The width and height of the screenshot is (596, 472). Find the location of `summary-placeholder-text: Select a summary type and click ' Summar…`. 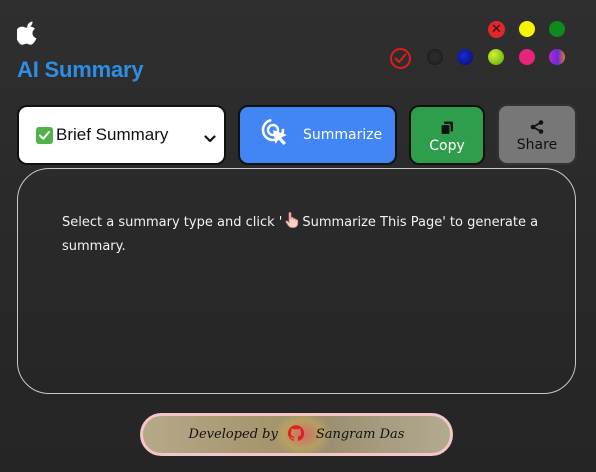

summary-placeholder-text: Select a summary type and click ' Summar… is located at coordinates (307, 235).